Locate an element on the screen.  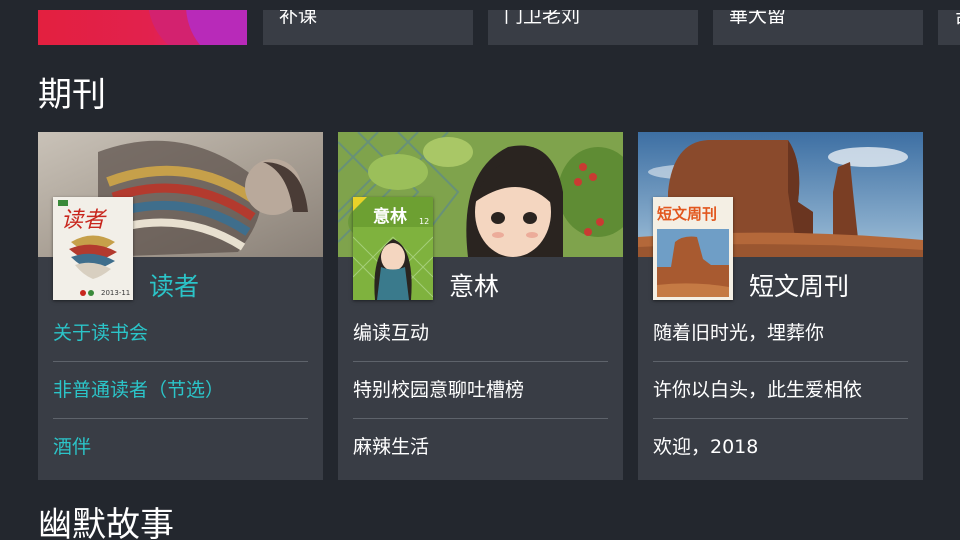
card-title: 短文周刊 is located at coordinates (799, 286).